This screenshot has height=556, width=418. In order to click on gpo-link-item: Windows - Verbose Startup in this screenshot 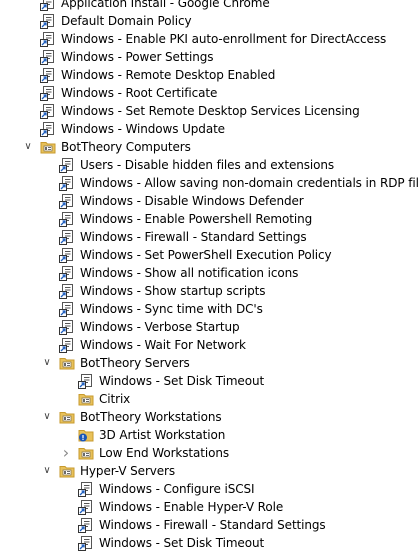, I will do `click(209, 327)`.